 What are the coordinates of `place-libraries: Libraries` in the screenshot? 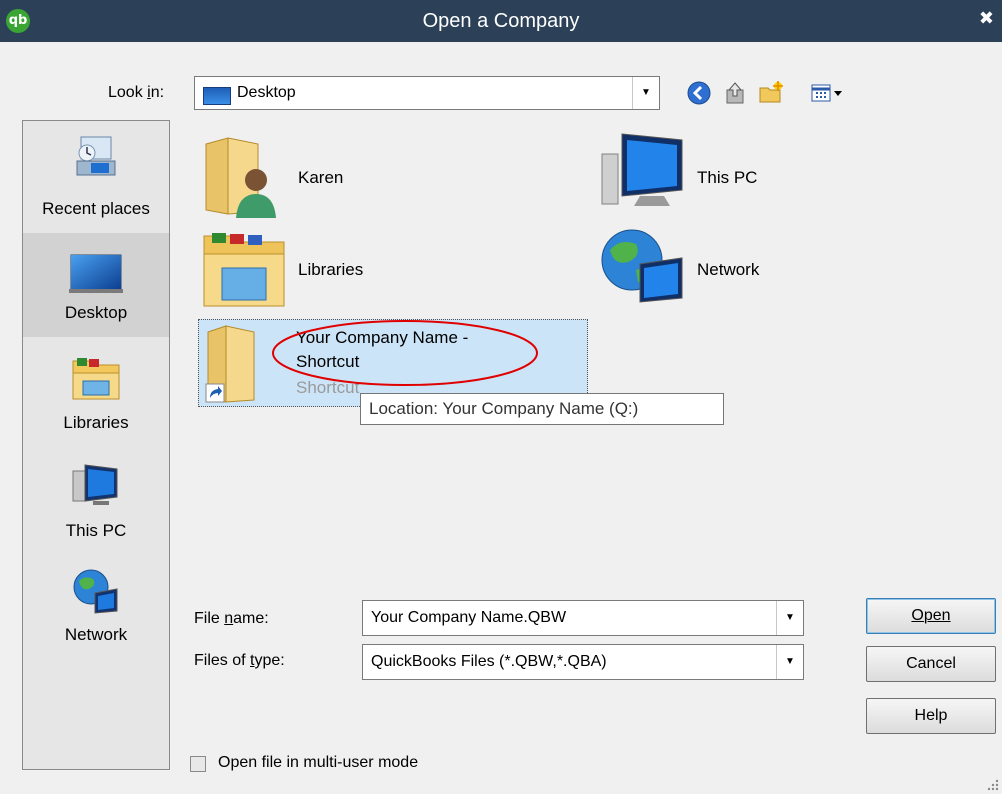 It's located at (96, 393).